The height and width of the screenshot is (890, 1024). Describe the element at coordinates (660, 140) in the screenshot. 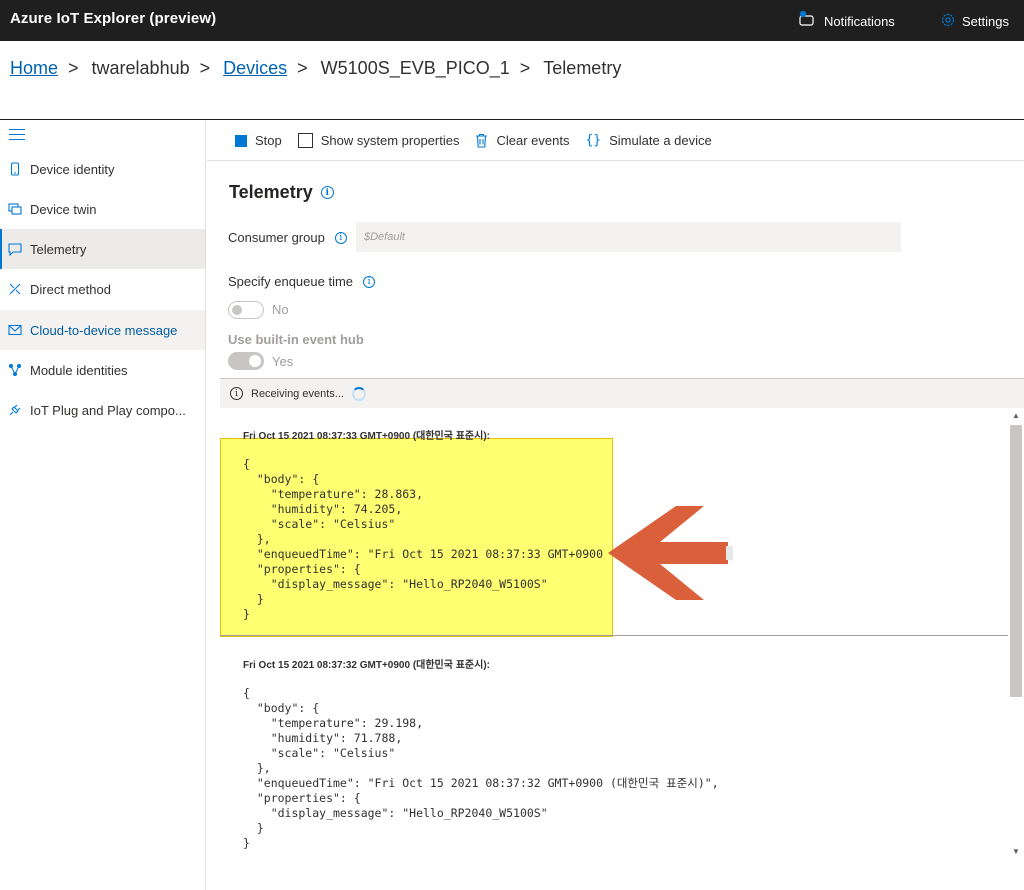

I see `simulate-device-label: Simulate a device` at that location.